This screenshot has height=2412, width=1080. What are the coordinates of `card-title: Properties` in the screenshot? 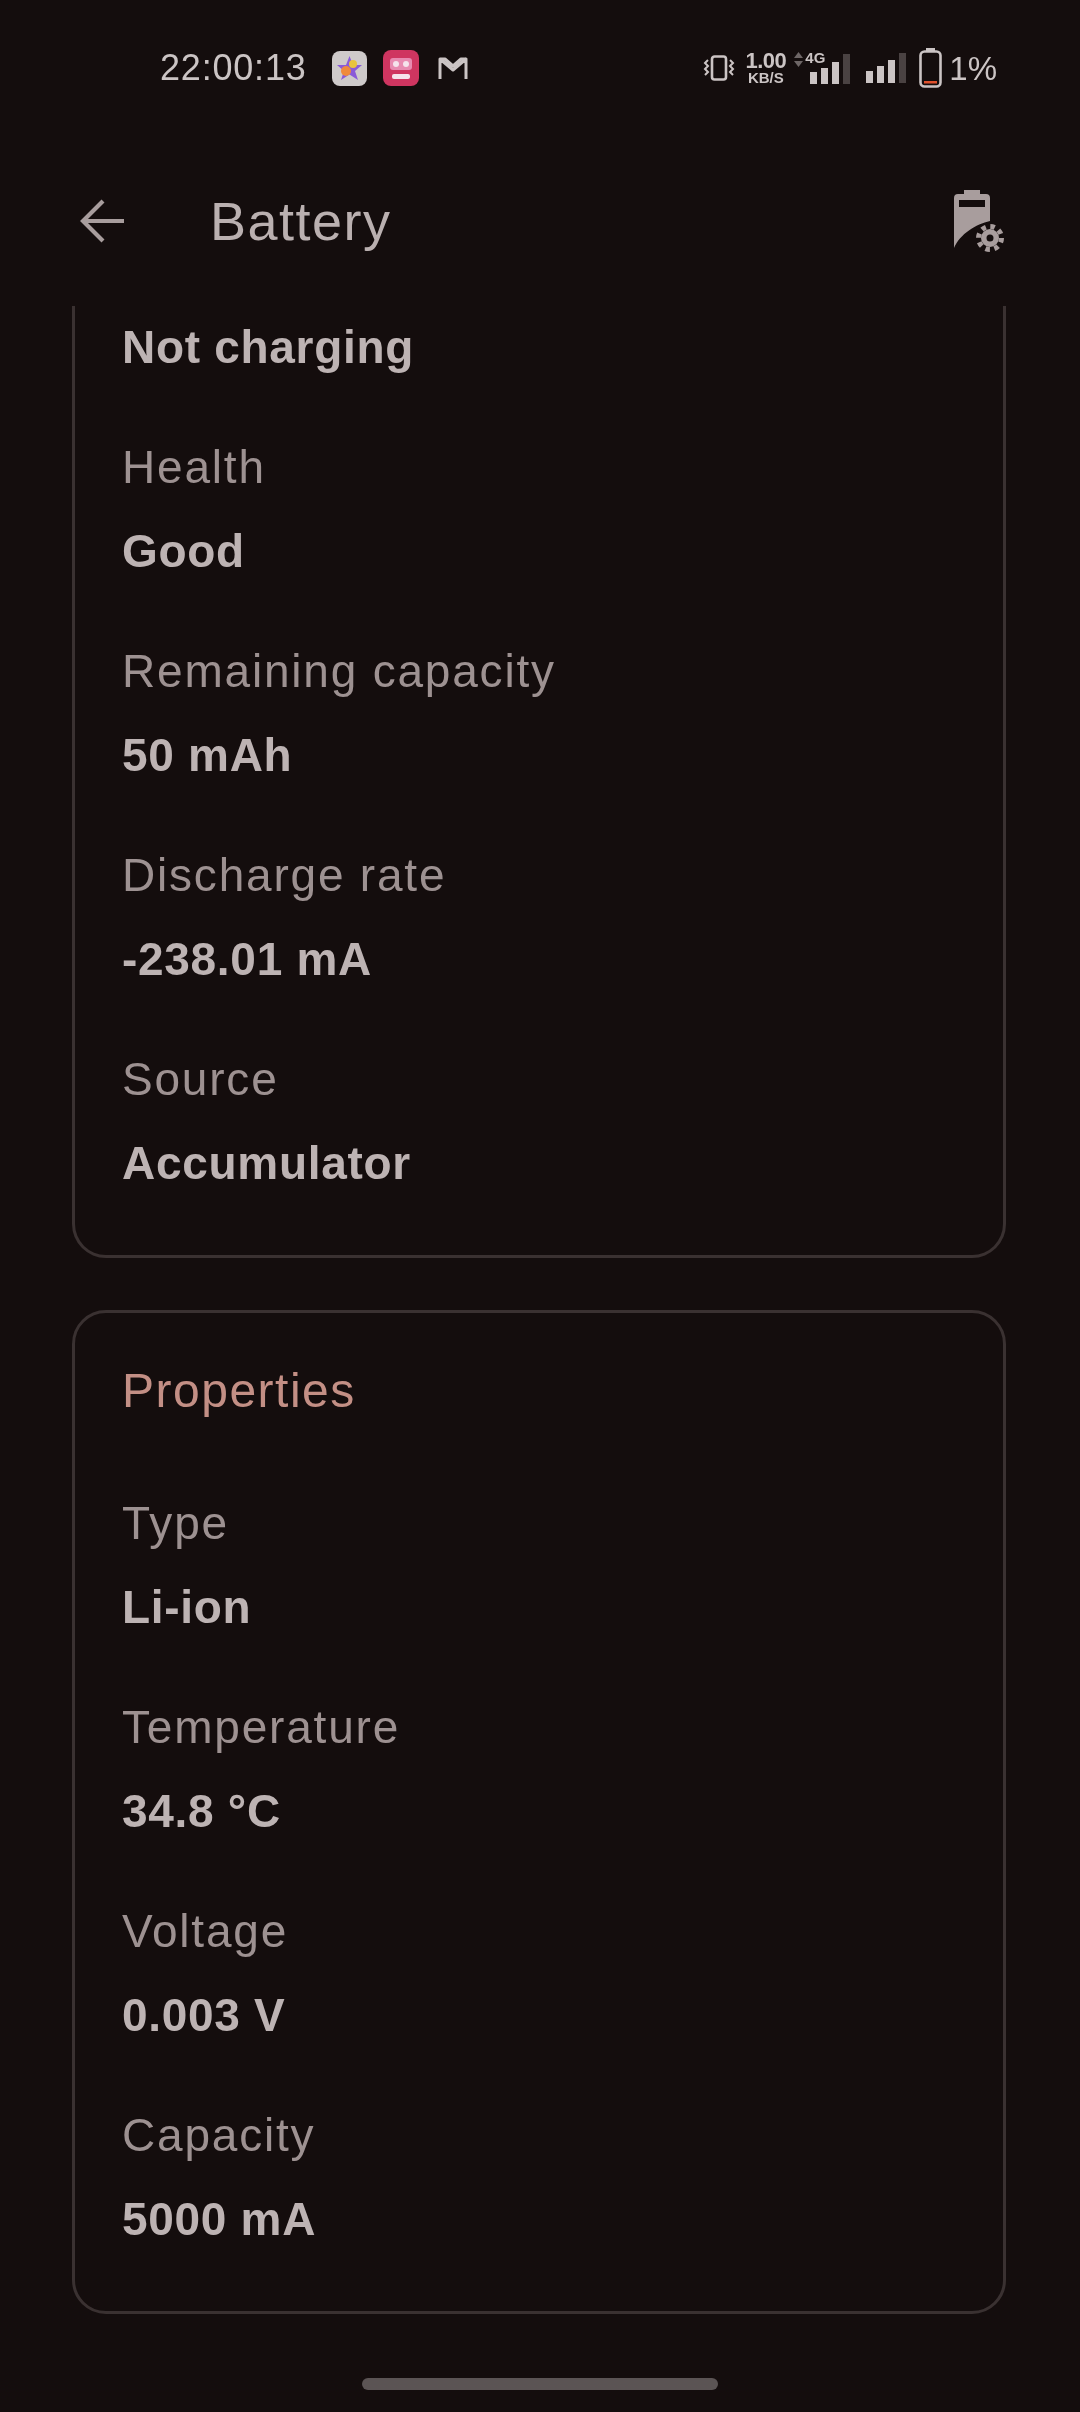 It's located at (239, 1391).